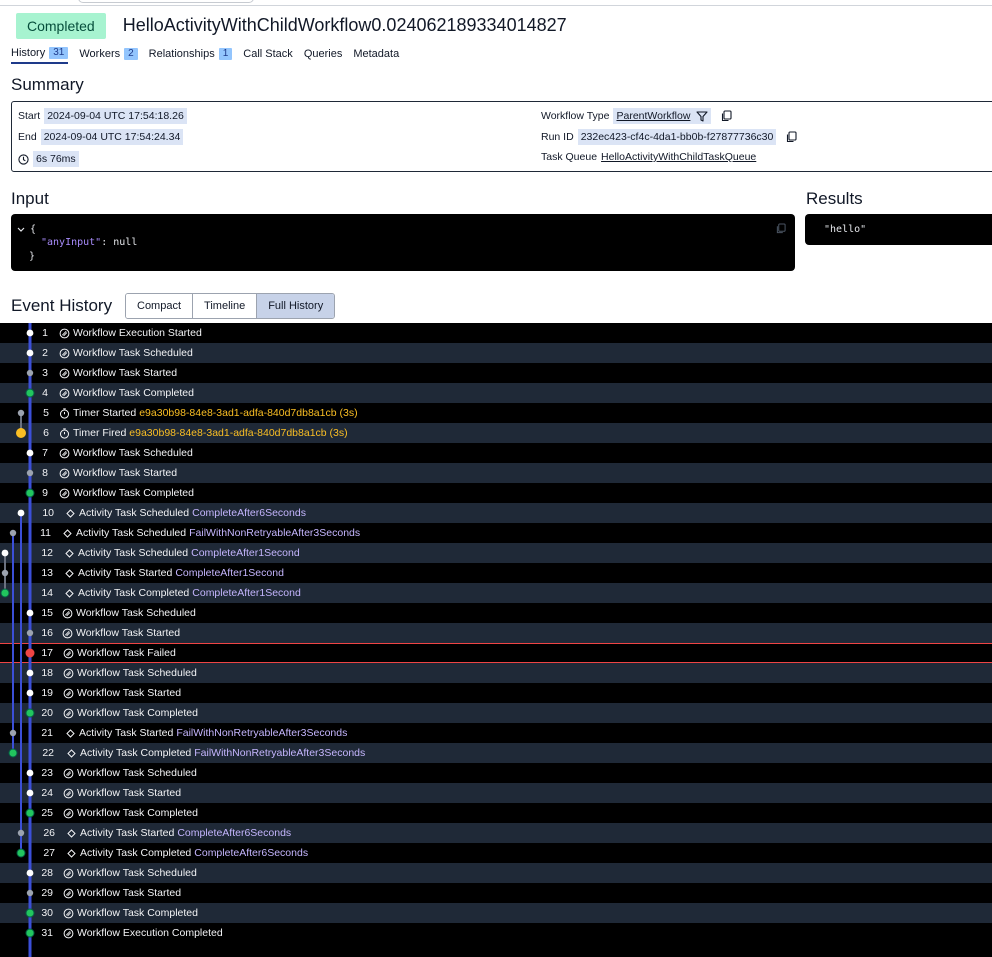 The image size is (992, 957). I want to click on view-timeline-button: Timeline, so click(225, 306).